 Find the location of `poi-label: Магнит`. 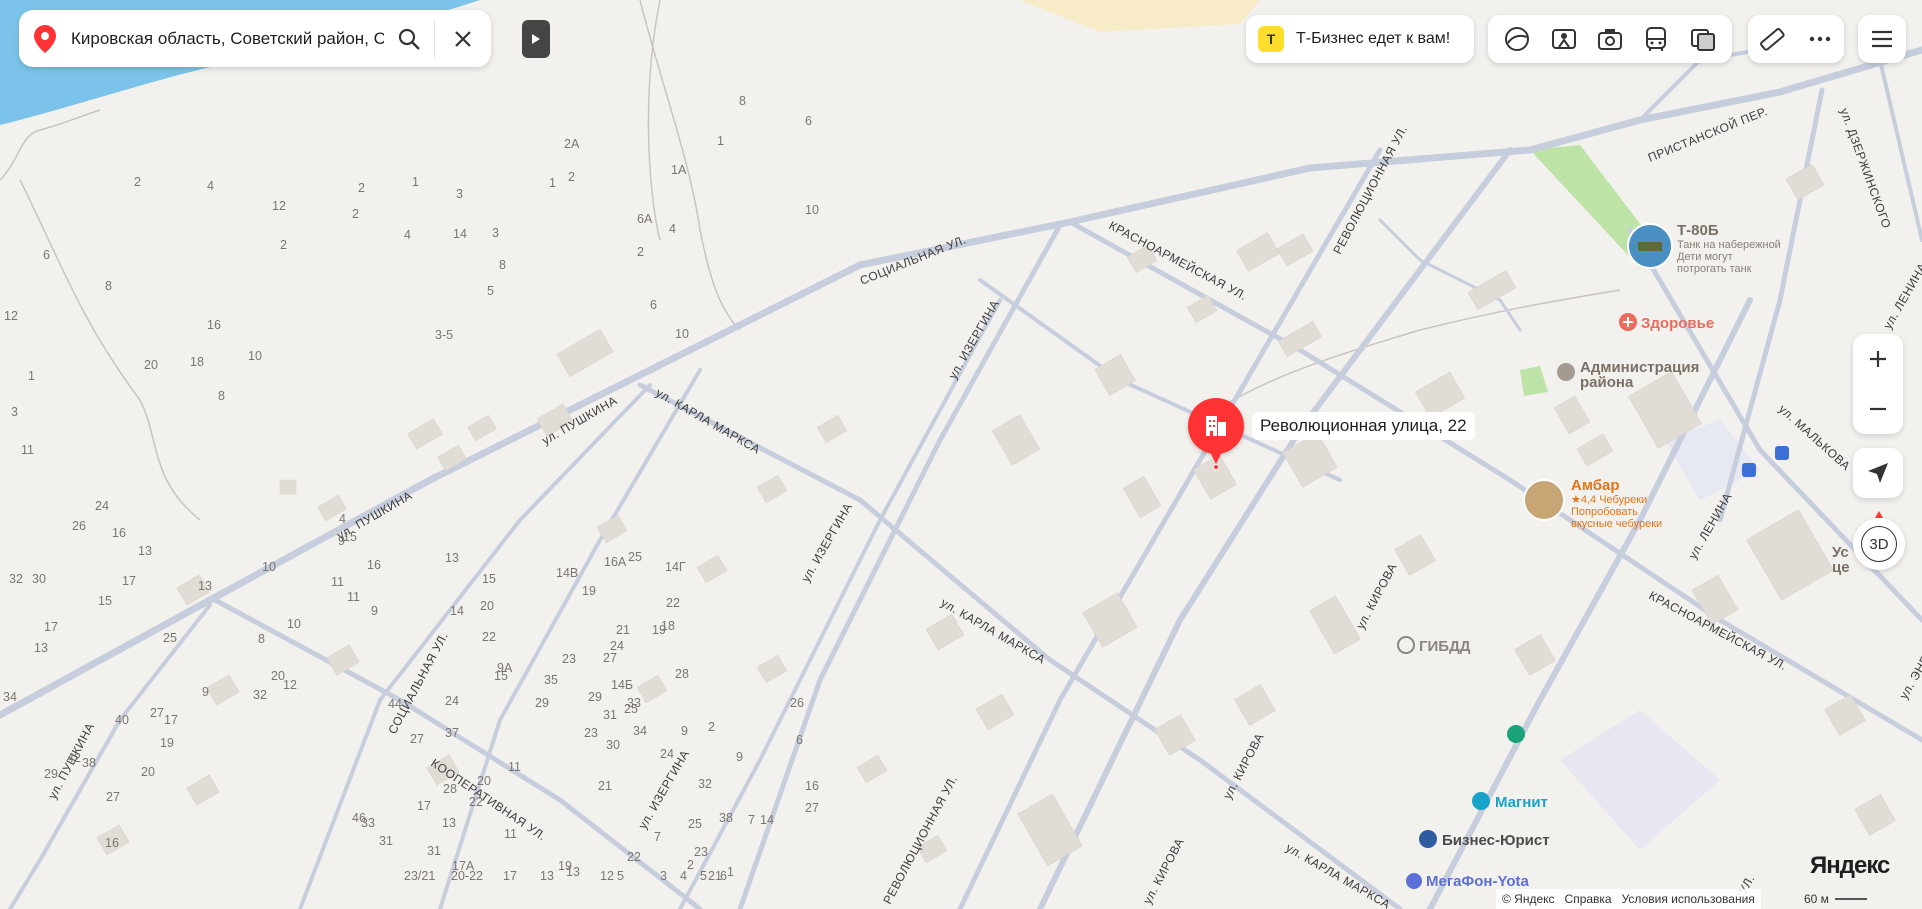

poi-label: Магнит is located at coordinates (1521, 802).